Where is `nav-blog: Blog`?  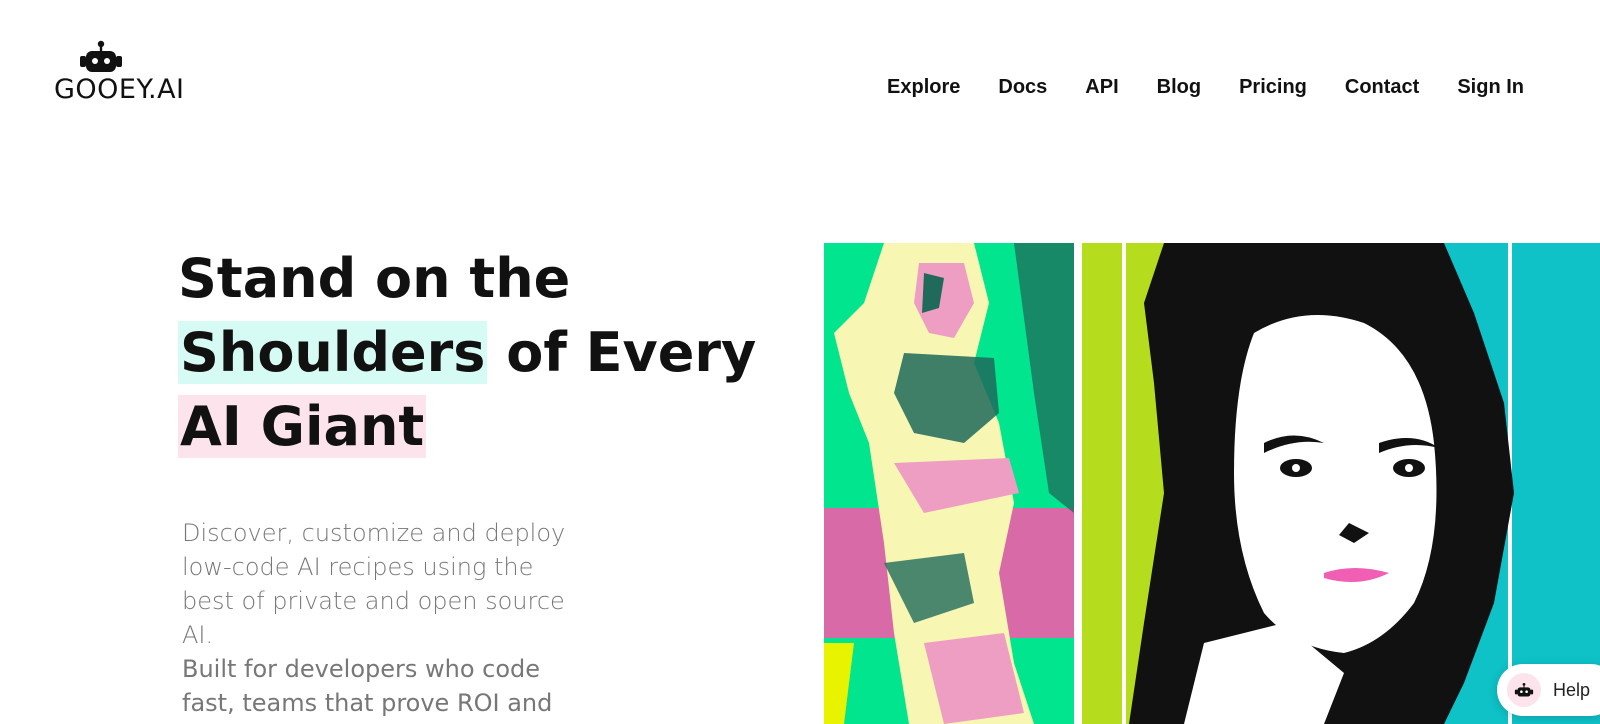
nav-blog: Blog is located at coordinates (1179, 87).